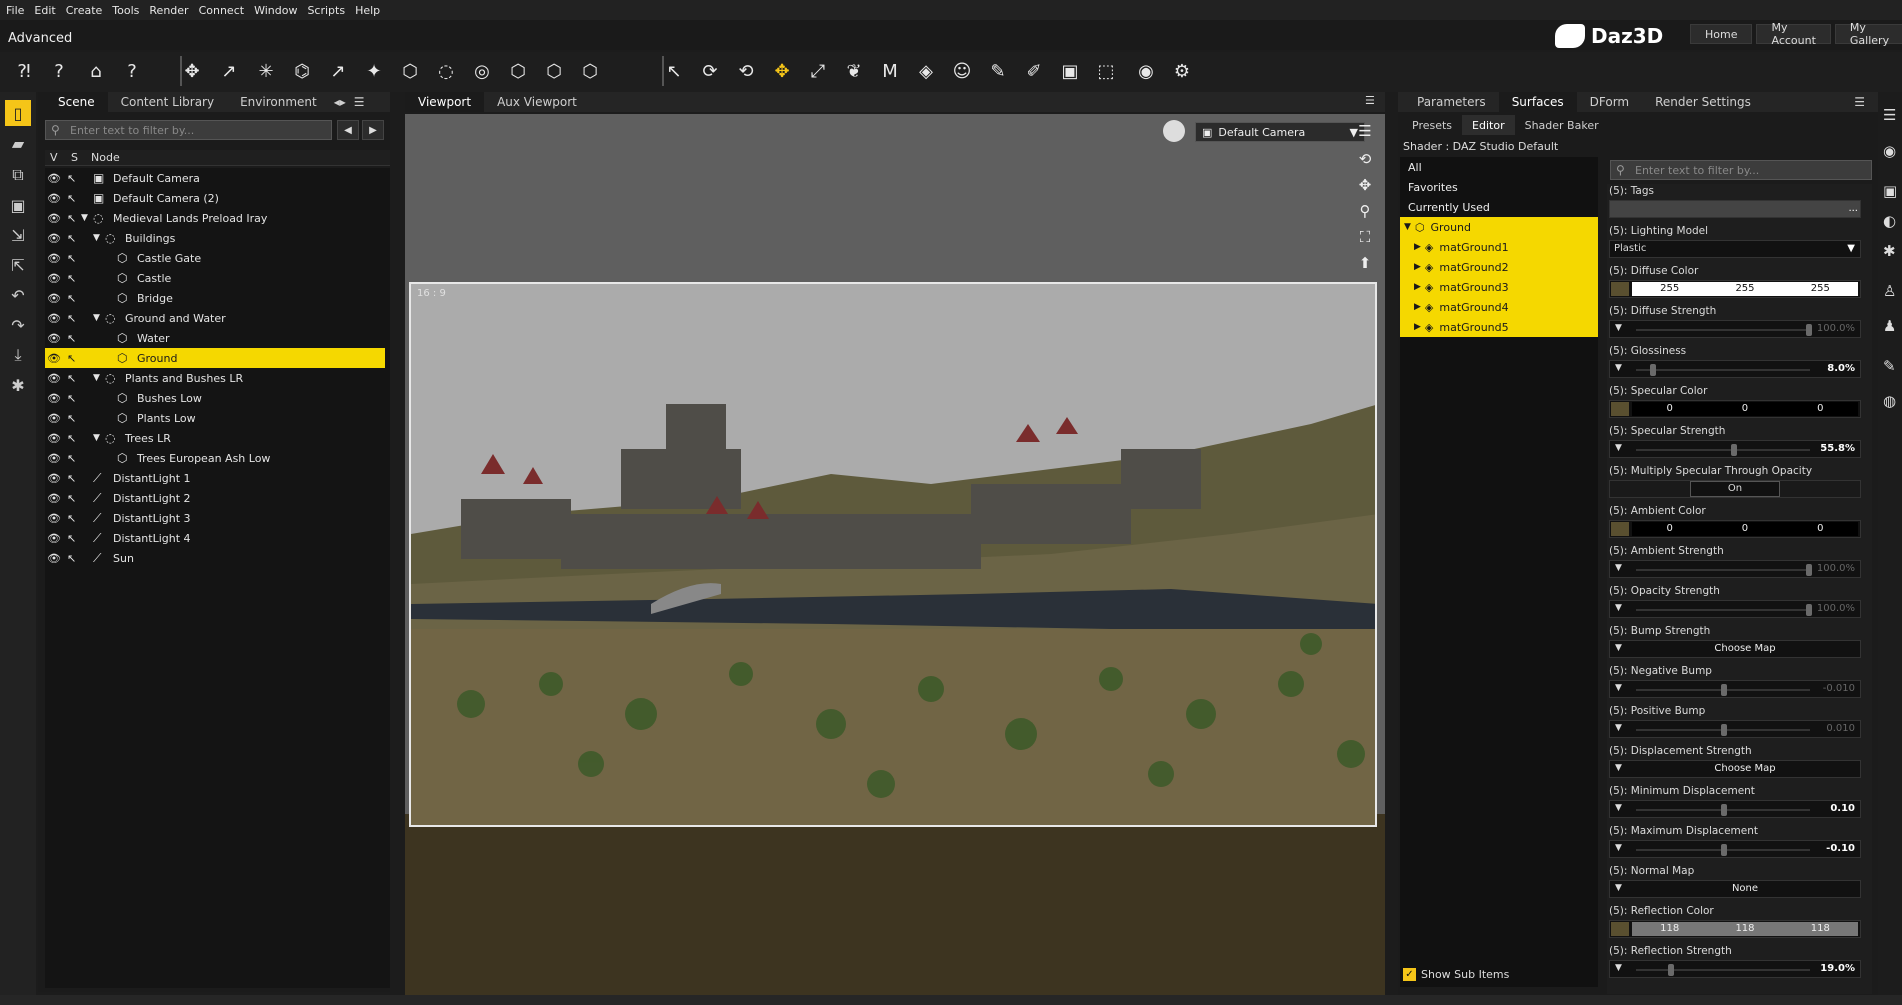 Image resolution: width=1902 pixels, height=1005 pixels. I want to click on node-select-icon: ✥, so click(192, 71).